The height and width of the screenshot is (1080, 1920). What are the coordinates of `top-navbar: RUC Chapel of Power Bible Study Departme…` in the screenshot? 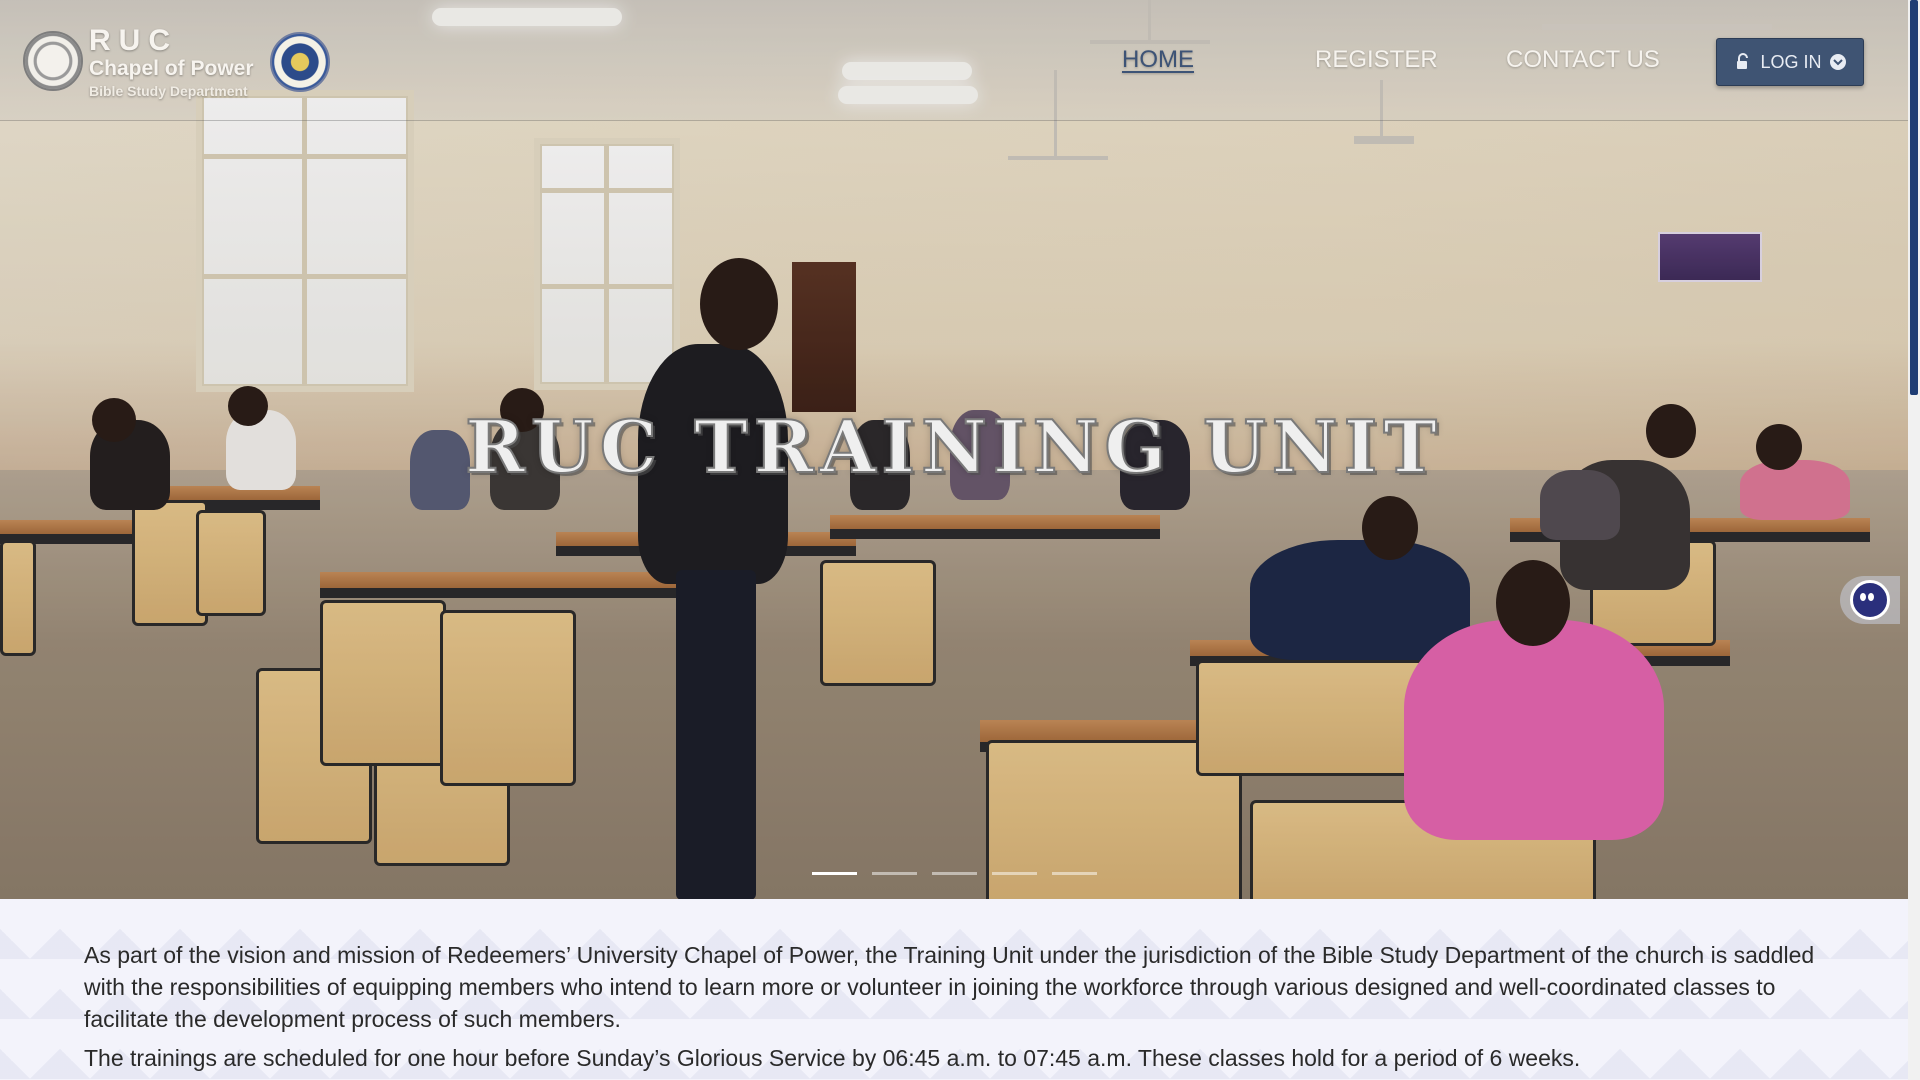 It's located at (954, 60).